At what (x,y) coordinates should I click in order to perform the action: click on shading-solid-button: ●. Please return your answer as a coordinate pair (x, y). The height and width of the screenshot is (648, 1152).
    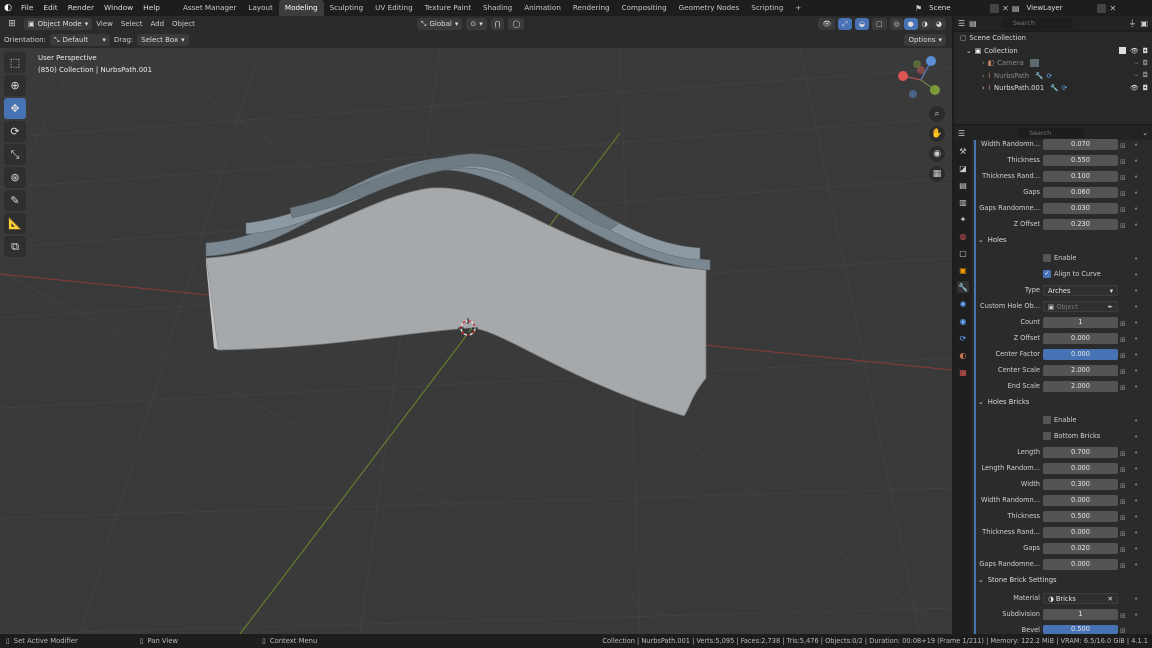
    Looking at the image, I should click on (910, 24).